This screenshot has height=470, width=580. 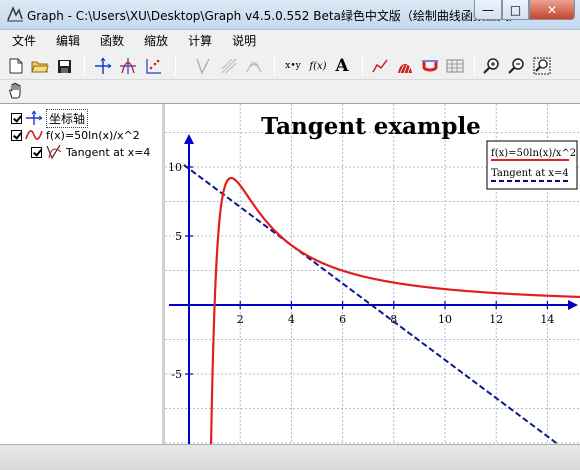 I want to click on close-icon: ✕, so click(x=552, y=9).